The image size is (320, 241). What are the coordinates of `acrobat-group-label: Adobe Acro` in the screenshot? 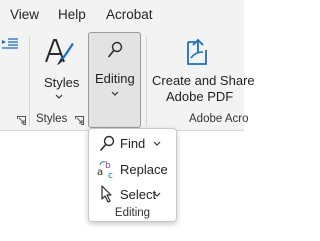 It's located at (219, 119).